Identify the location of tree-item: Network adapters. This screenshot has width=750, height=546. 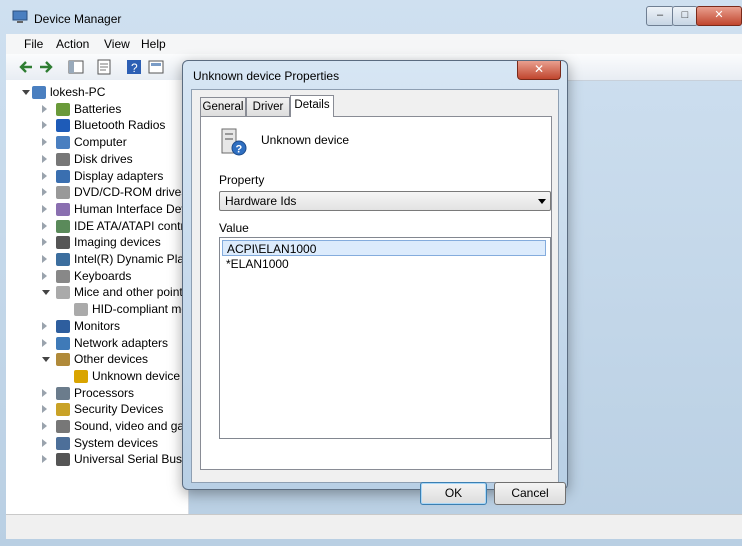
(97, 343).